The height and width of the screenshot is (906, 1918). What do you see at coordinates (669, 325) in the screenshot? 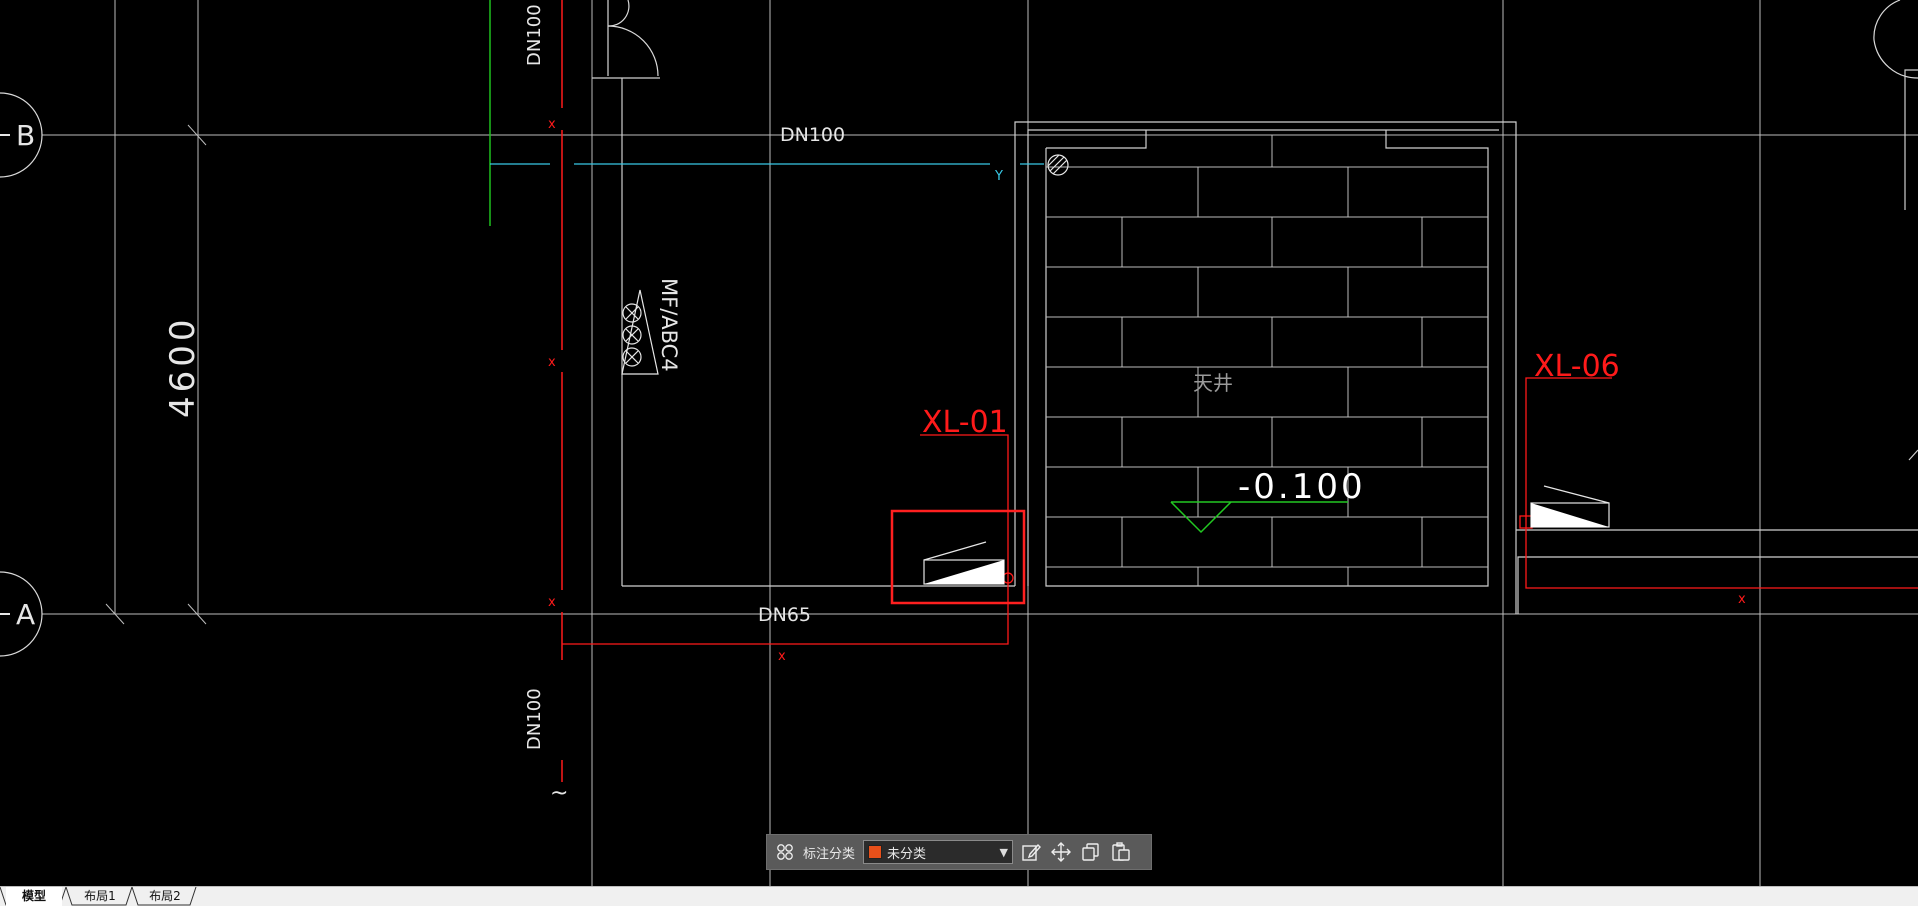
I see `extinguisher-label: MF/ABC4` at bounding box center [669, 325].